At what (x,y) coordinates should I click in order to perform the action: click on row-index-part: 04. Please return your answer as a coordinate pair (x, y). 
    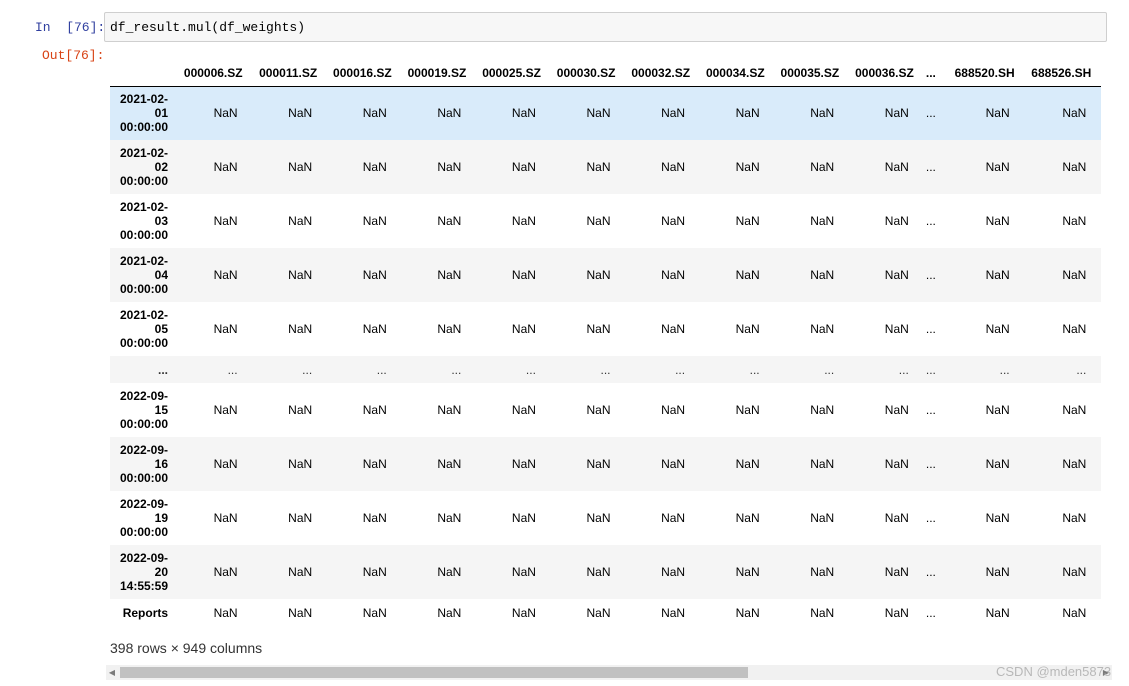
    Looking at the image, I should click on (161, 275).